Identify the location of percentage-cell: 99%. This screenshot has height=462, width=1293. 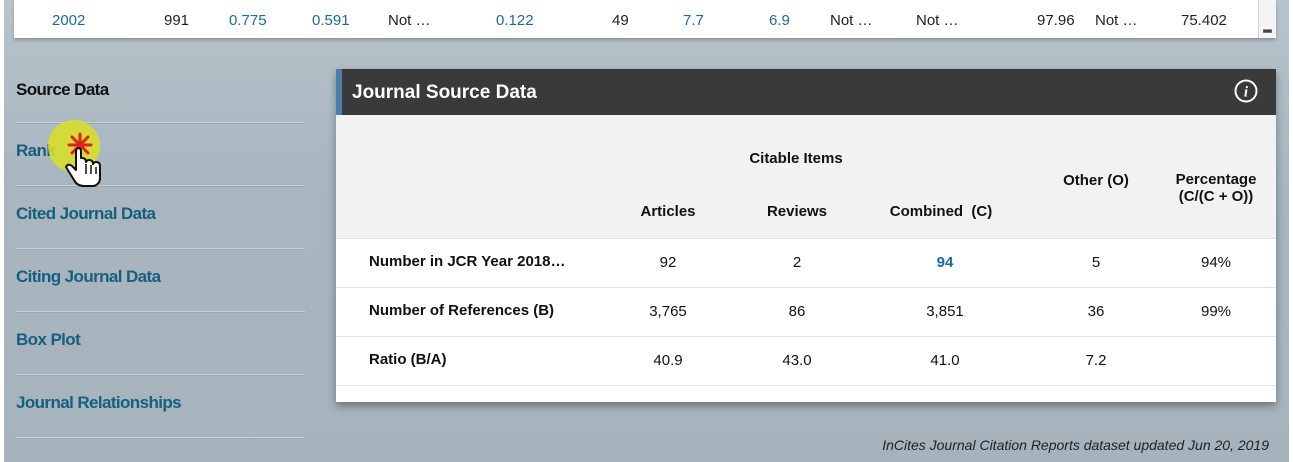
(1216, 311).